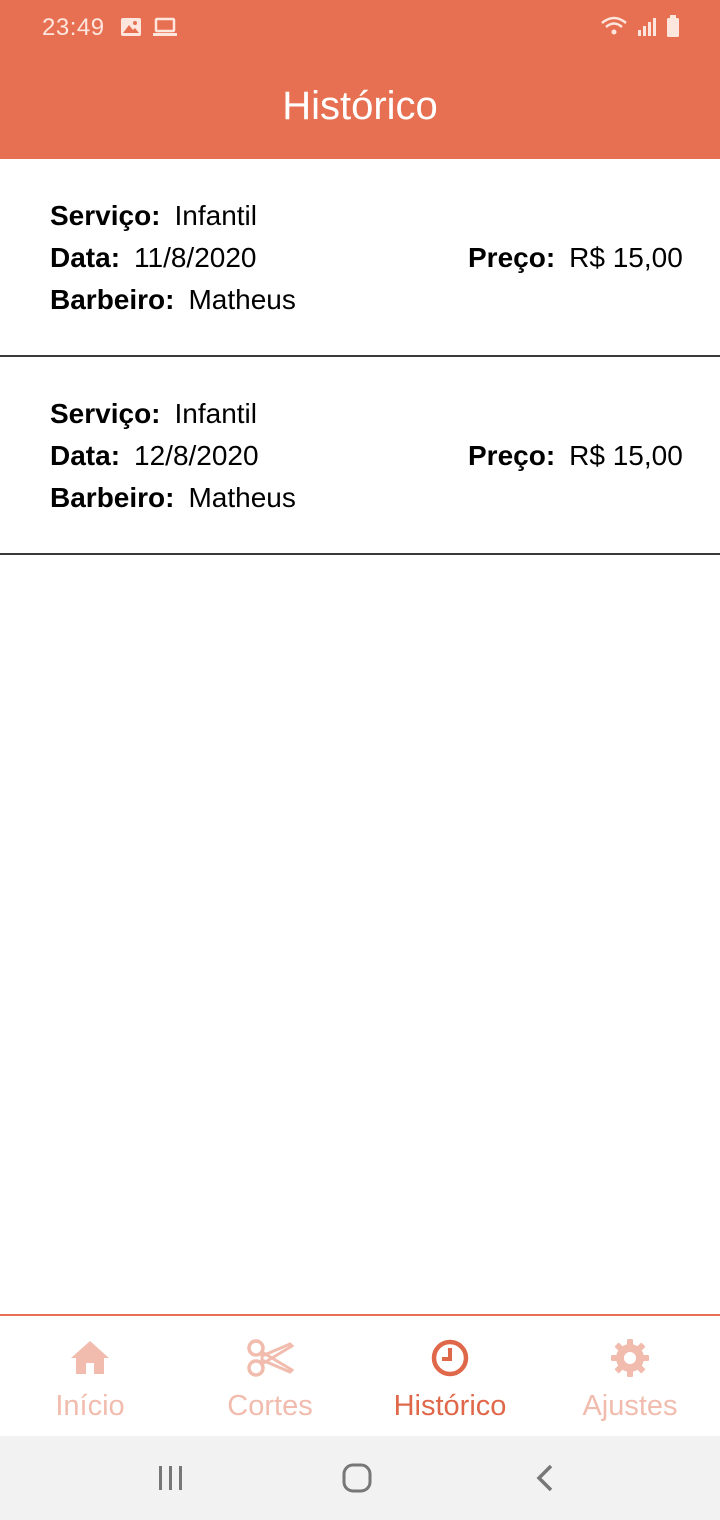 The height and width of the screenshot is (1520, 720). What do you see at coordinates (450, 1358) in the screenshot?
I see `clock-icon` at bounding box center [450, 1358].